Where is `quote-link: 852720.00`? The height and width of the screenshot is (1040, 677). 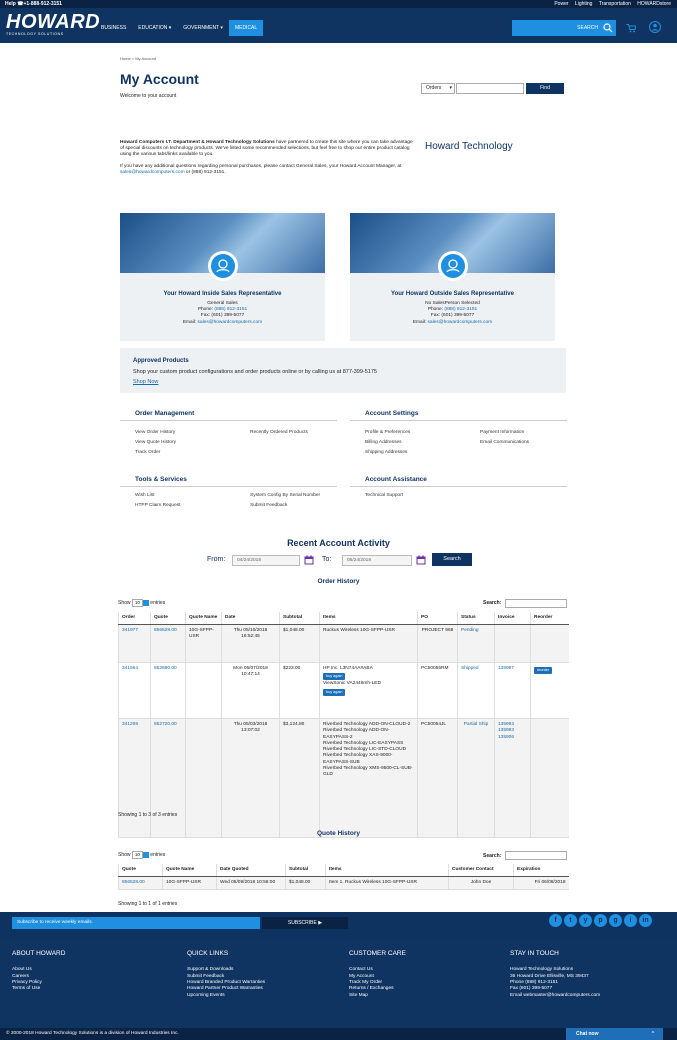 quote-link: 852720.00 is located at coordinates (165, 724).